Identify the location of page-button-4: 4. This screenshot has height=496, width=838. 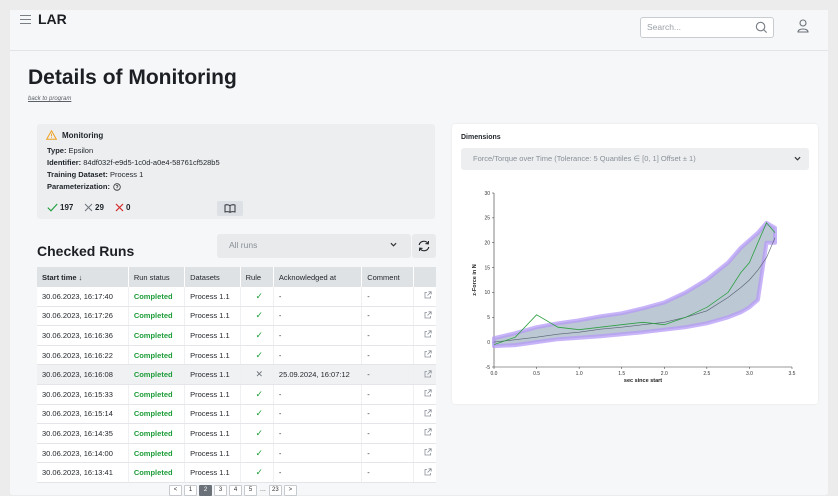
(235, 490).